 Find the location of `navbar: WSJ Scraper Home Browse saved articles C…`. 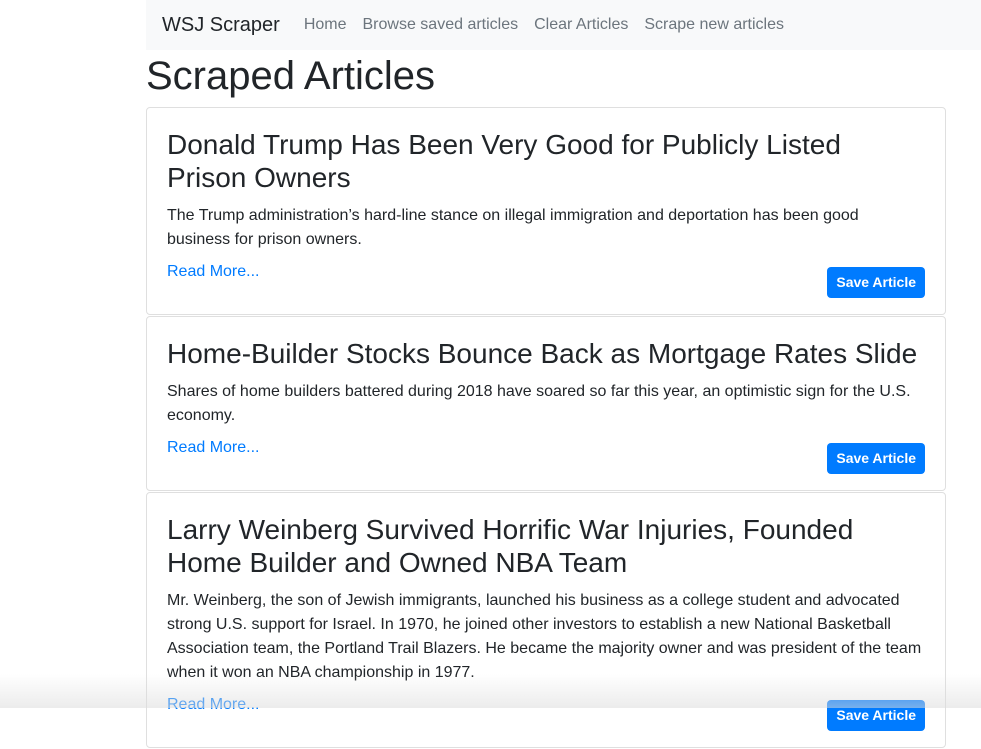

navbar: WSJ Scraper Home Browse saved articles C… is located at coordinates (563, 25).